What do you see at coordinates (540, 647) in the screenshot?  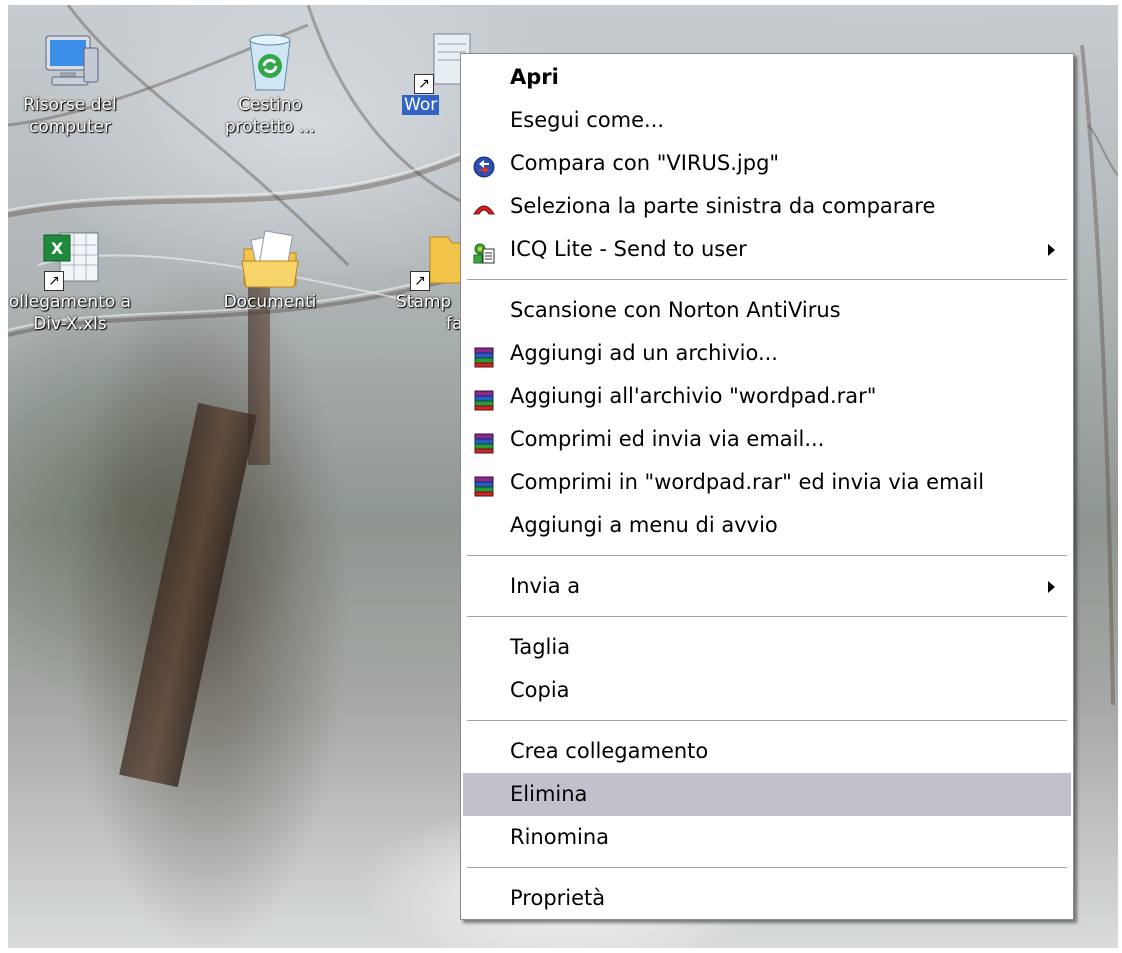 I see `menu-item-label: Taglia` at bounding box center [540, 647].